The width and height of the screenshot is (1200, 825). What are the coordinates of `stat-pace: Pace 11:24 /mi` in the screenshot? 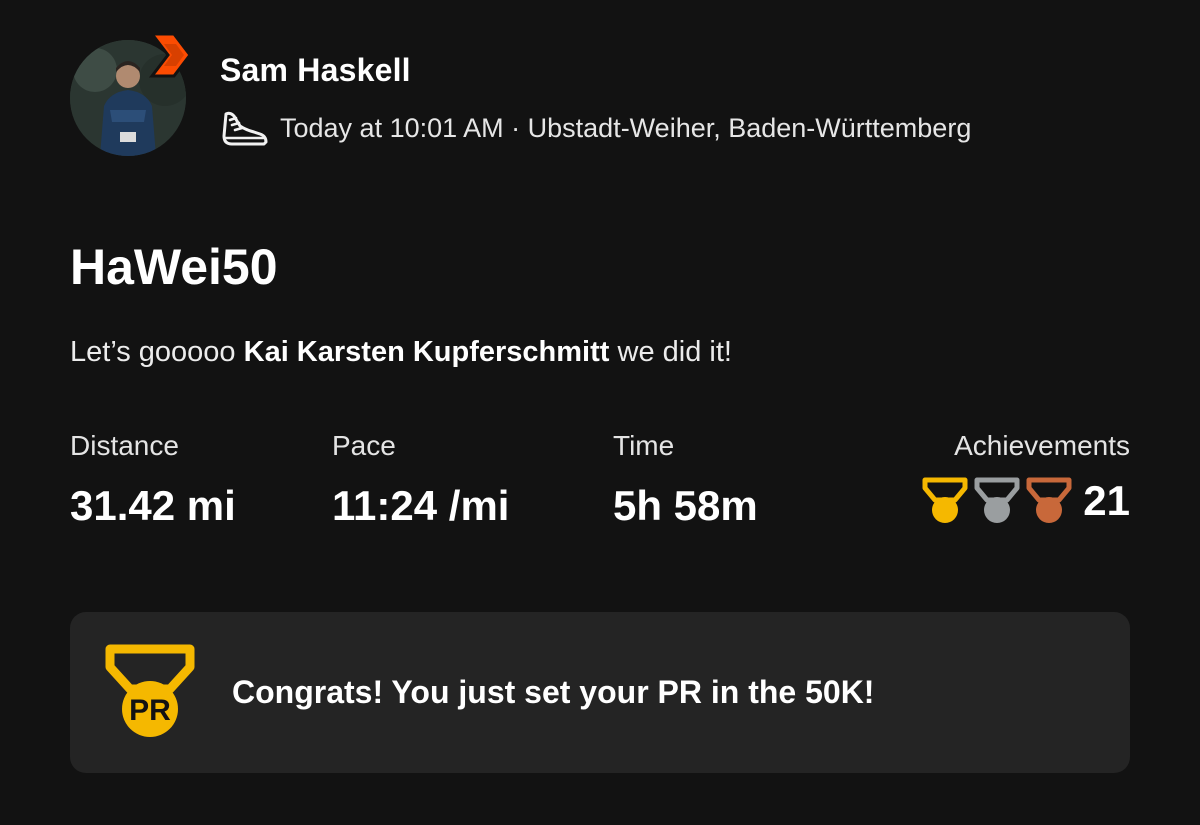 It's located at (420, 480).